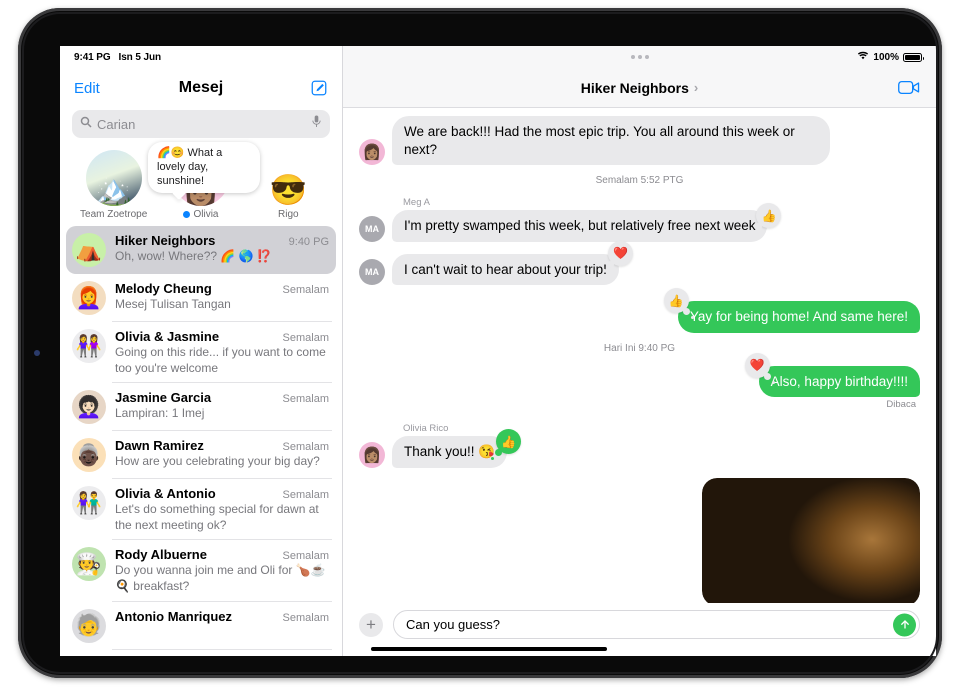  I want to click on message-input-value: Can you guess?, so click(453, 624).